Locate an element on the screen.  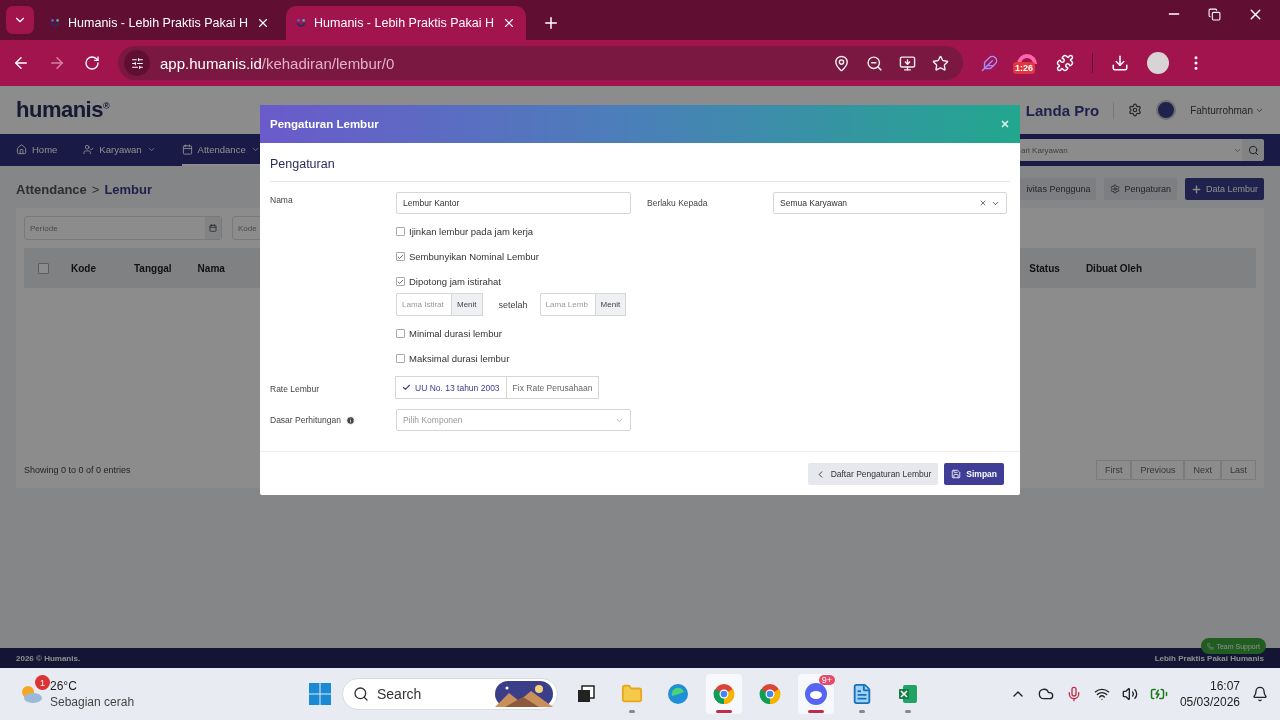
reload-icon is located at coordinates (92, 63).